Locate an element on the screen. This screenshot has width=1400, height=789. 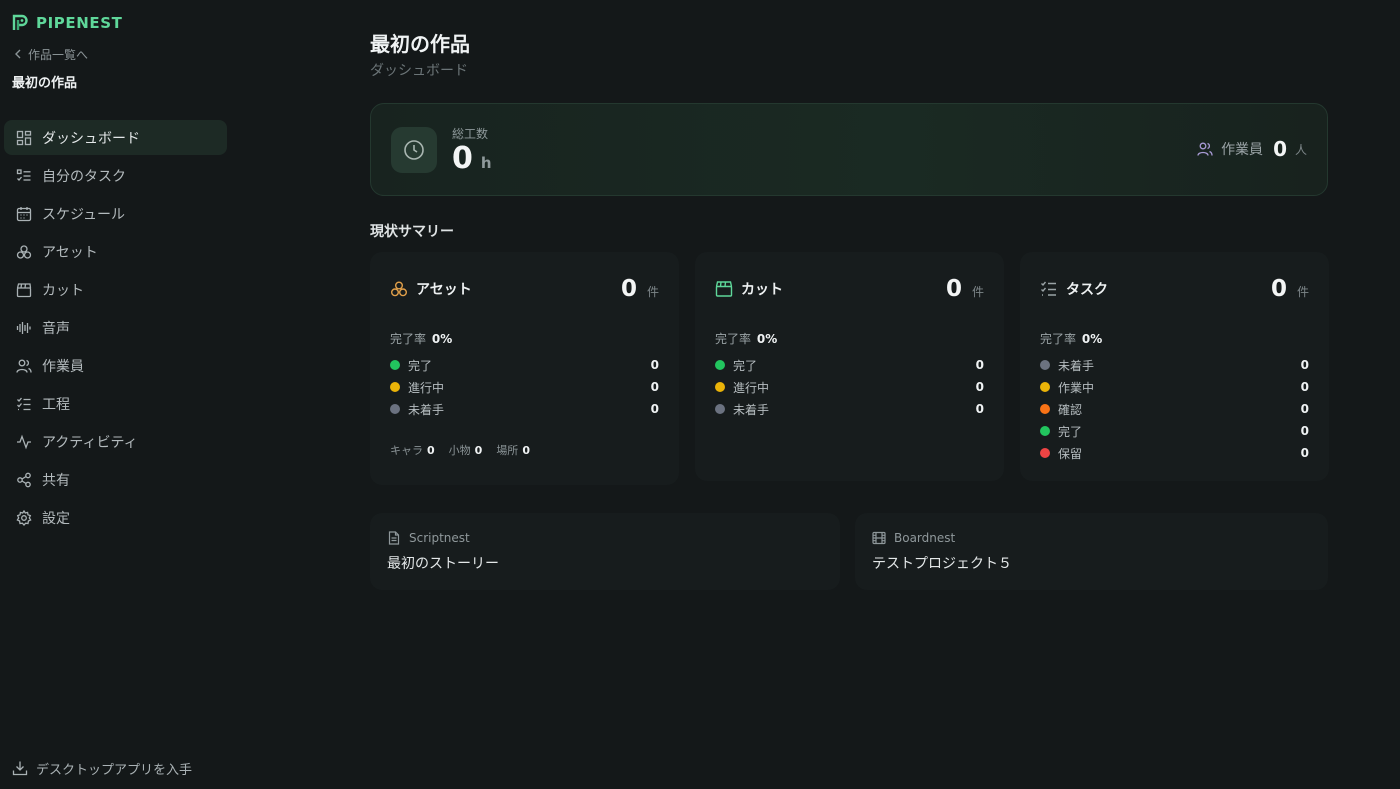
pipenest-logo-icon is located at coordinates (21, 23).